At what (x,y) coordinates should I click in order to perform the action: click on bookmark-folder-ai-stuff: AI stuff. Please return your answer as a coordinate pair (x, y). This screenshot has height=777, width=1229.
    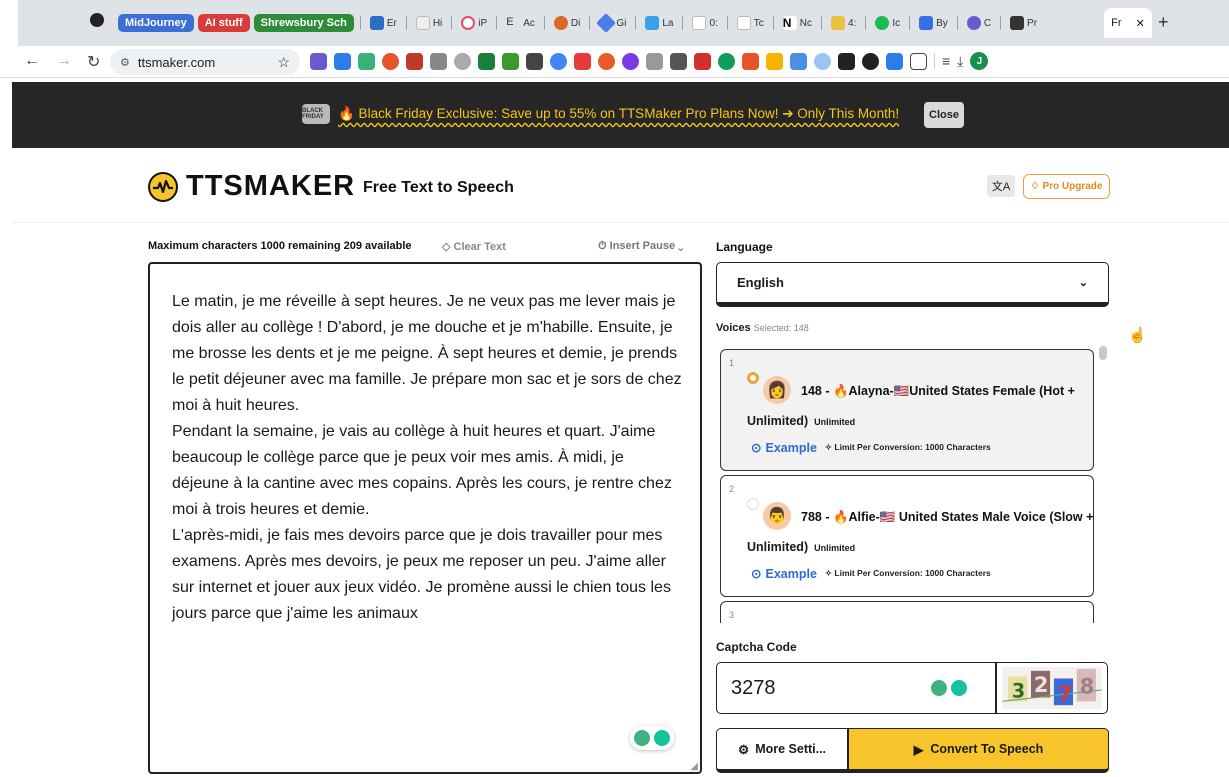
    Looking at the image, I should click on (223, 23).